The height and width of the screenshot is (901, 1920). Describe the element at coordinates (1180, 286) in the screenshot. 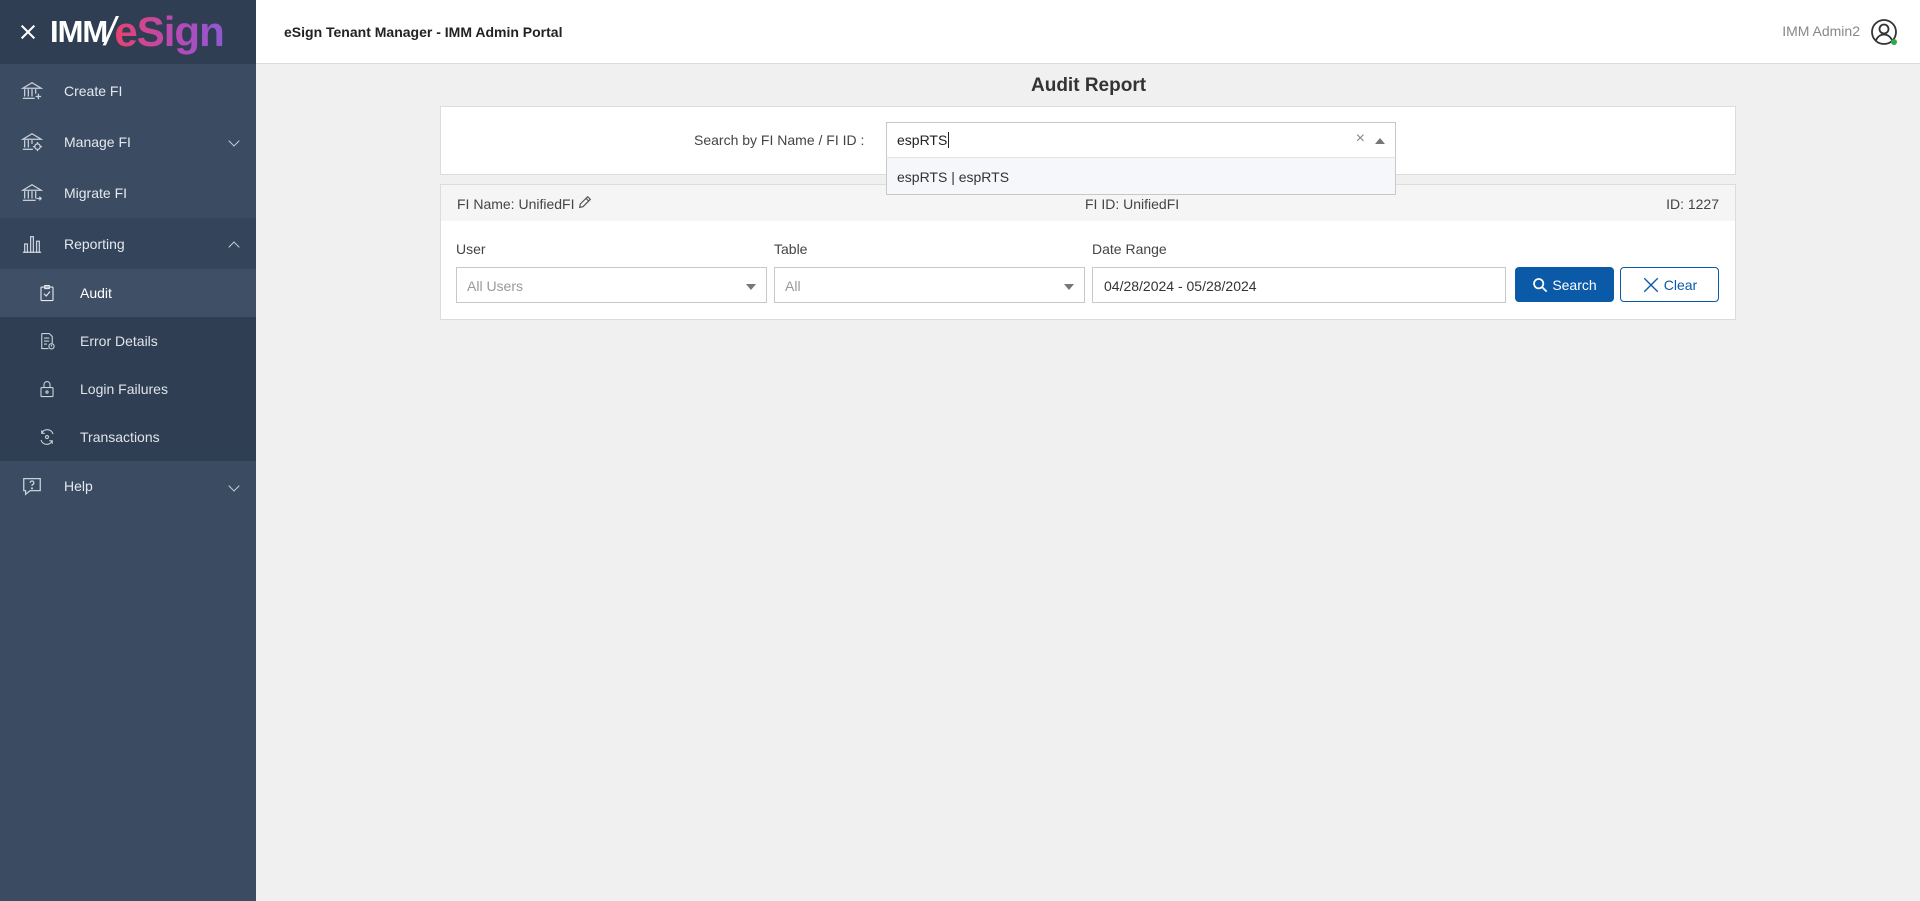

I see `date-range-value: 04/28/2024 - 05/28/2024` at that location.